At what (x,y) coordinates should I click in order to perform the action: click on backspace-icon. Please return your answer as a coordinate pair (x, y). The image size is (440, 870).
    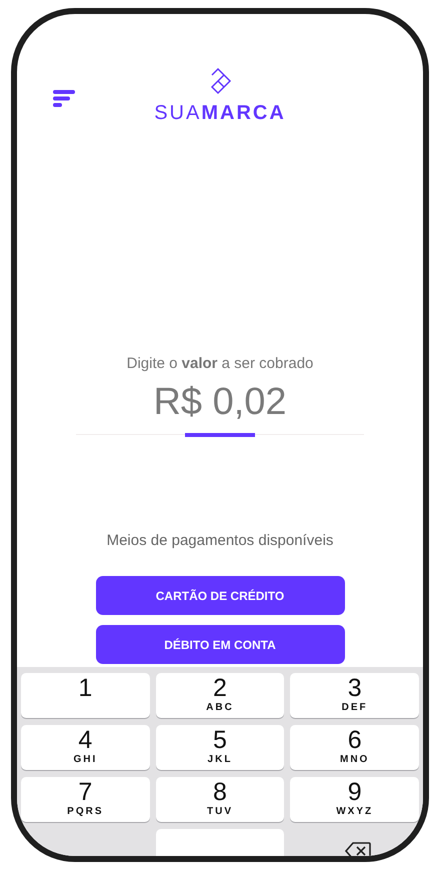
    Looking at the image, I should click on (358, 849).